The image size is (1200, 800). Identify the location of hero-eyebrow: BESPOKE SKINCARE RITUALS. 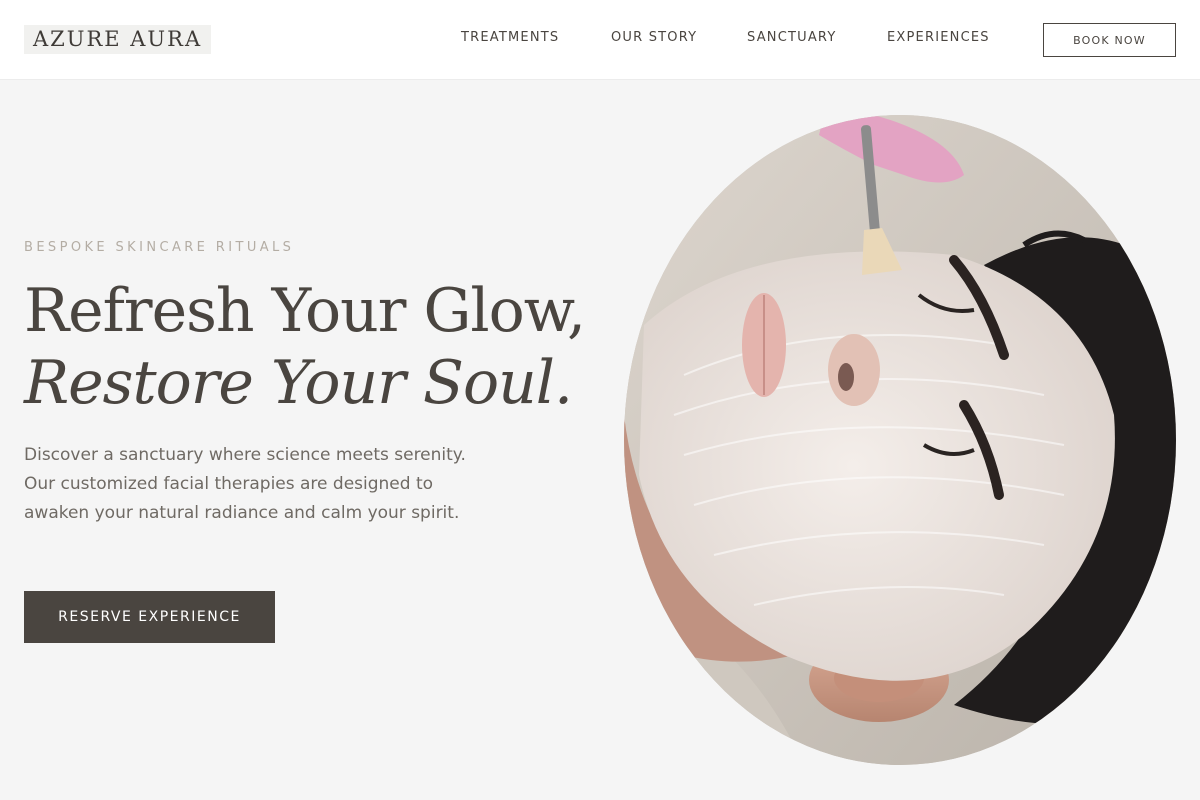
(159, 247).